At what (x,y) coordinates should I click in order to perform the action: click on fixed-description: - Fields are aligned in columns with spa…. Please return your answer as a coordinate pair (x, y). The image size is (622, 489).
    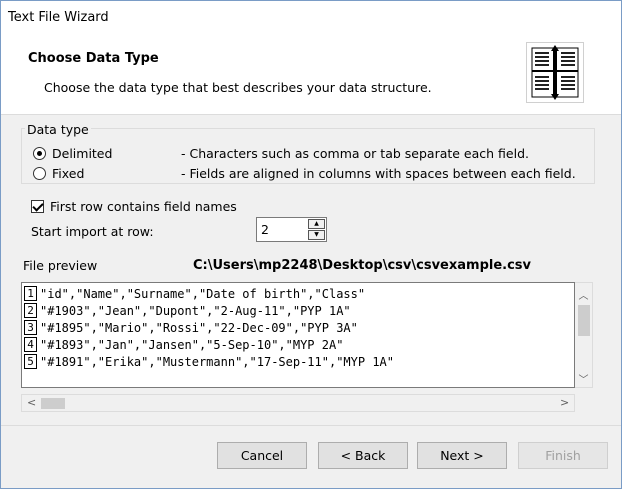
    Looking at the image, I should click on (378, 173).